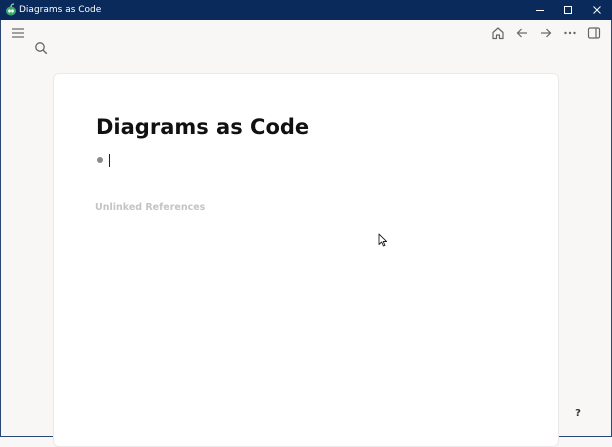  I want to click on maximize-button, so click(568, 10).